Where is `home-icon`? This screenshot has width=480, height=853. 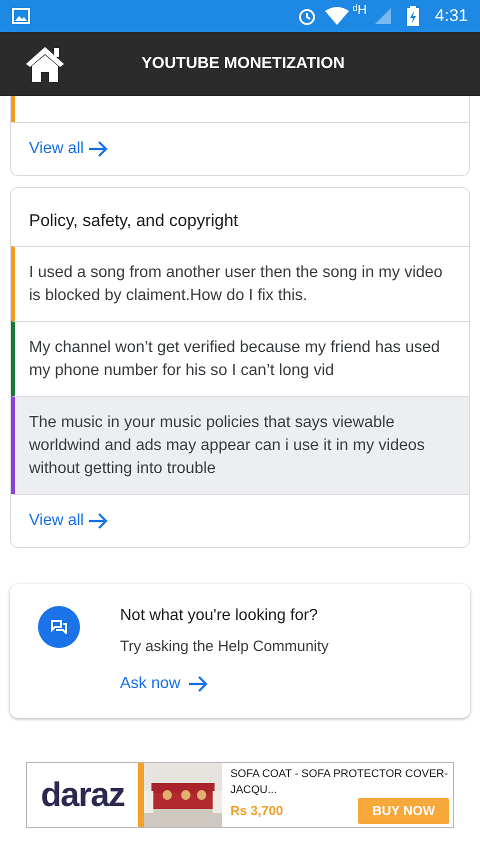
home-icon is located at coordinates (45, 64).